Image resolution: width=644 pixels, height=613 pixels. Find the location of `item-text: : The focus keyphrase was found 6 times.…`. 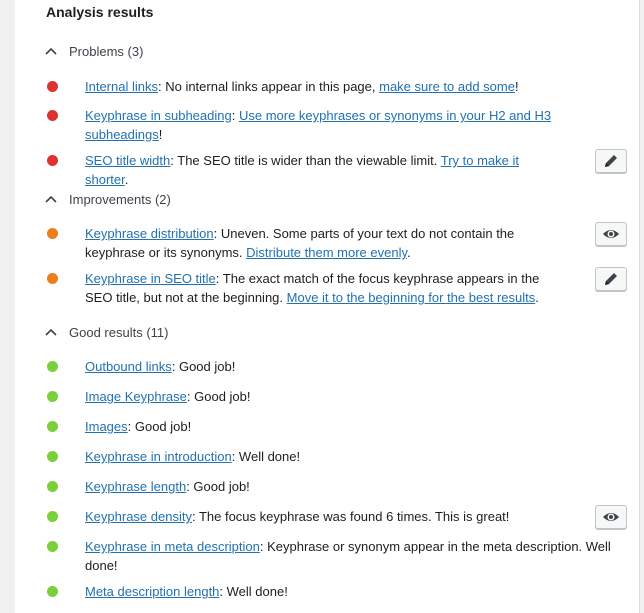

item-text: : The focus keyphrase was found 6 times.… is located at coordinates (350, 516).